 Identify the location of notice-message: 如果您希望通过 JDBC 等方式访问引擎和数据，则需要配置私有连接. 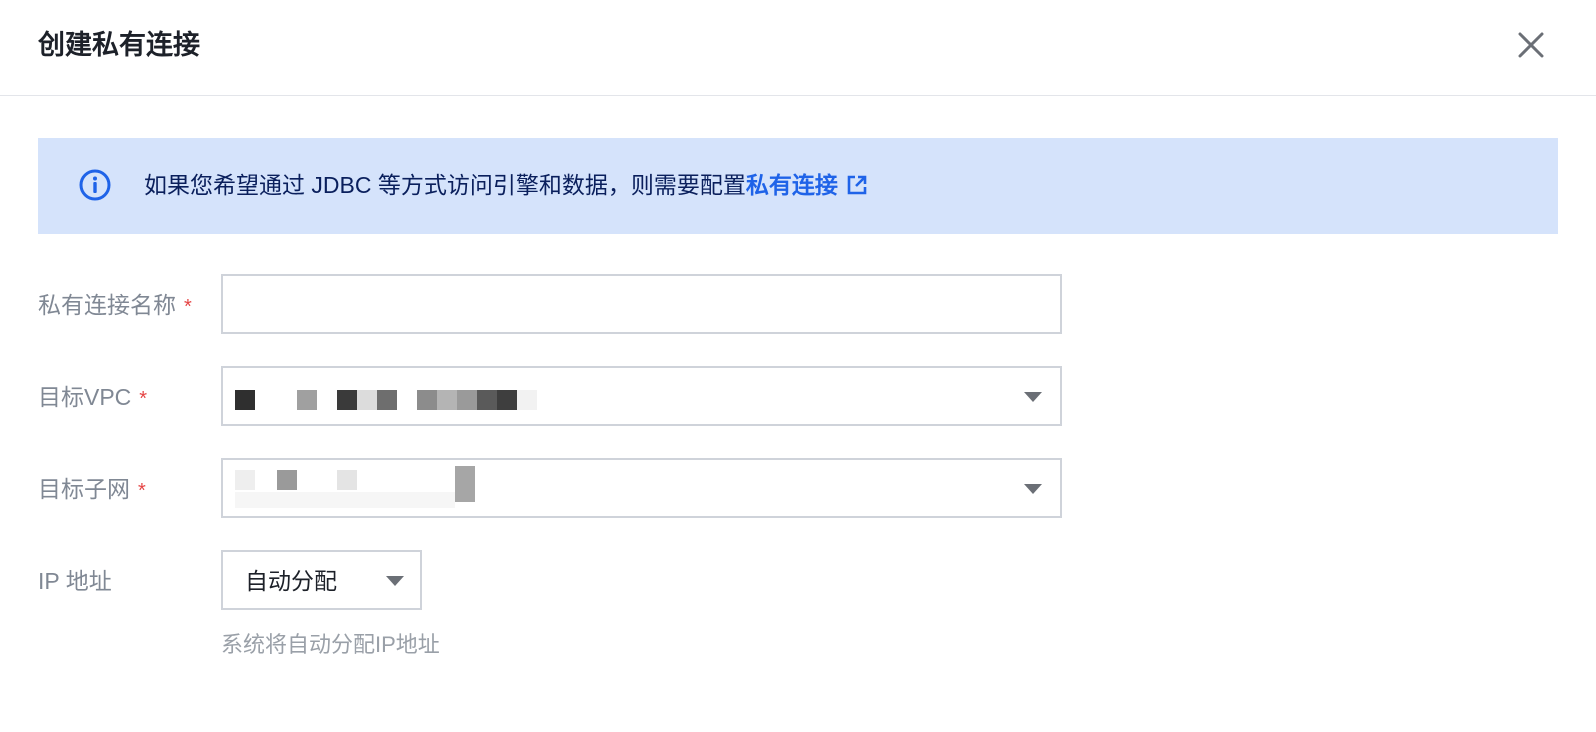
(506, 185).